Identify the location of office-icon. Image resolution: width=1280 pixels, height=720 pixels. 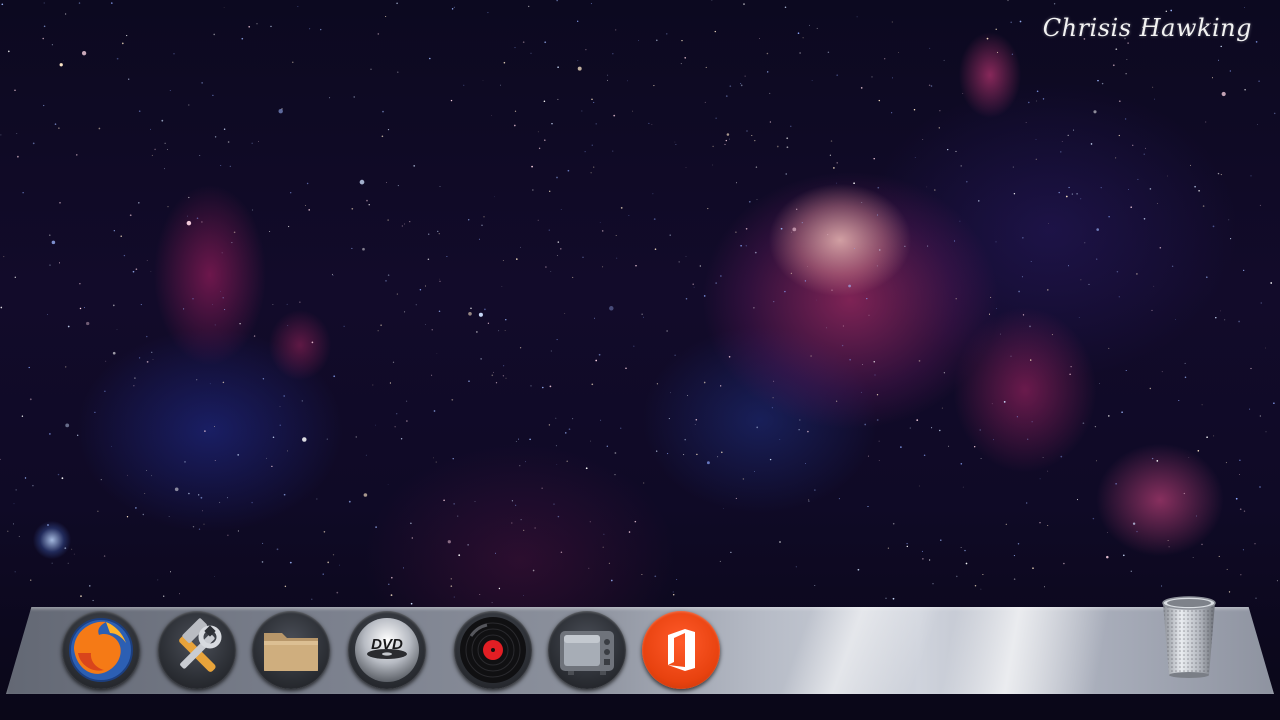
(681, 650).